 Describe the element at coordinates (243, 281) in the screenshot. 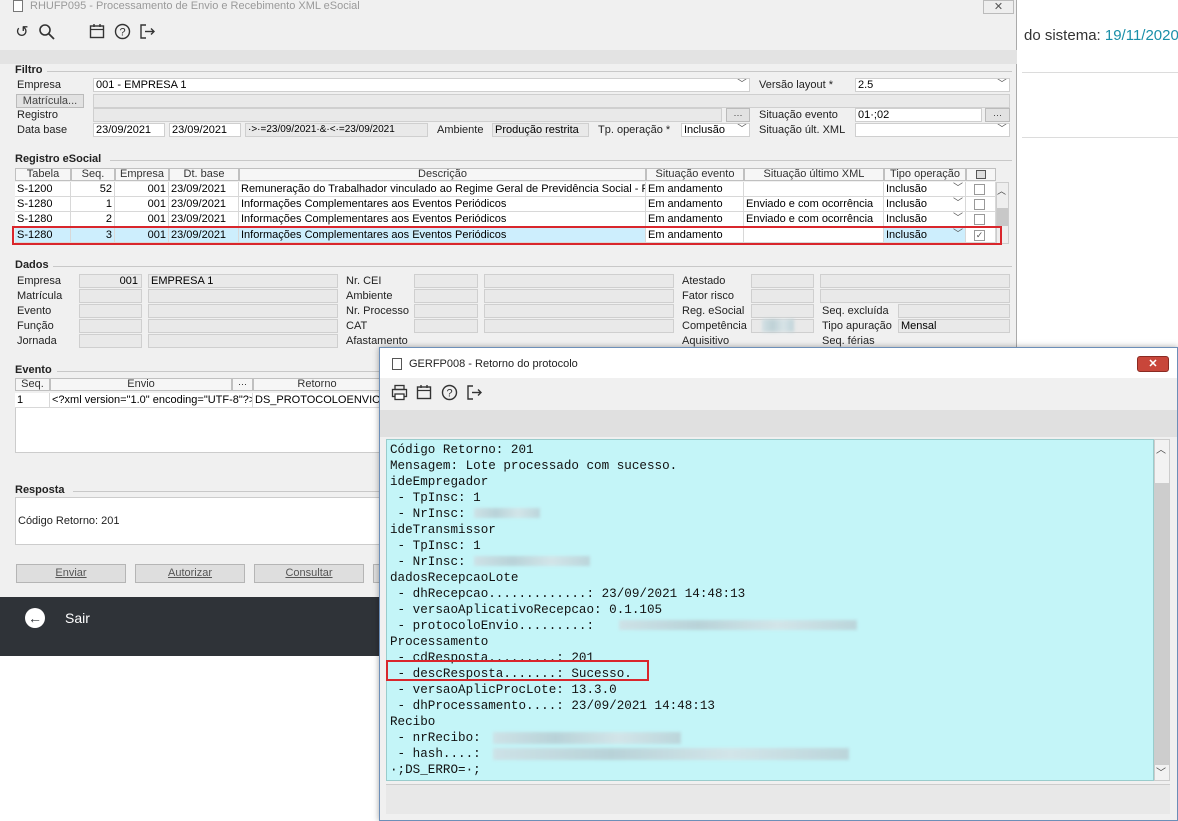

I see `dados-empresa-name: EMPRESA 1` at that location.